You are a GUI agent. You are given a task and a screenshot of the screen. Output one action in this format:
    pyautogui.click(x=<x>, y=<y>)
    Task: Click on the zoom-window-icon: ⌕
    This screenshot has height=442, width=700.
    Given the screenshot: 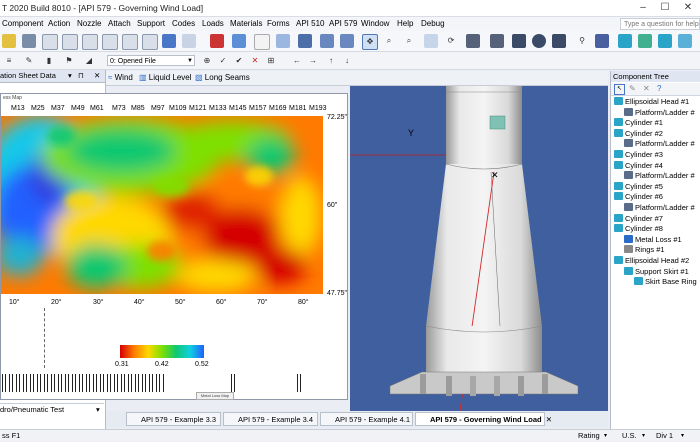 What is the action you would take?
    pyautogui.click(x=409, y=41)
    